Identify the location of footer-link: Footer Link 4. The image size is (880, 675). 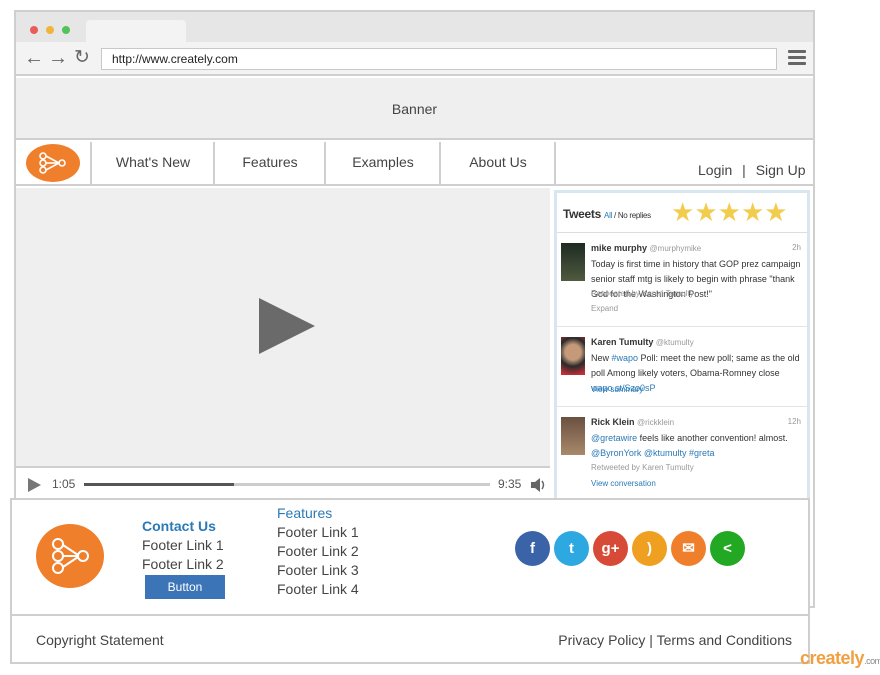
(318, 589).